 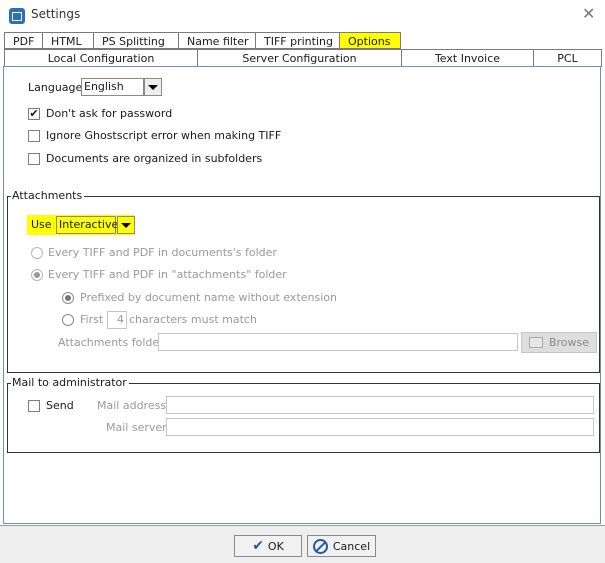 I want to click on first-suffix-label: characters must match, so click(x=193, y=319).